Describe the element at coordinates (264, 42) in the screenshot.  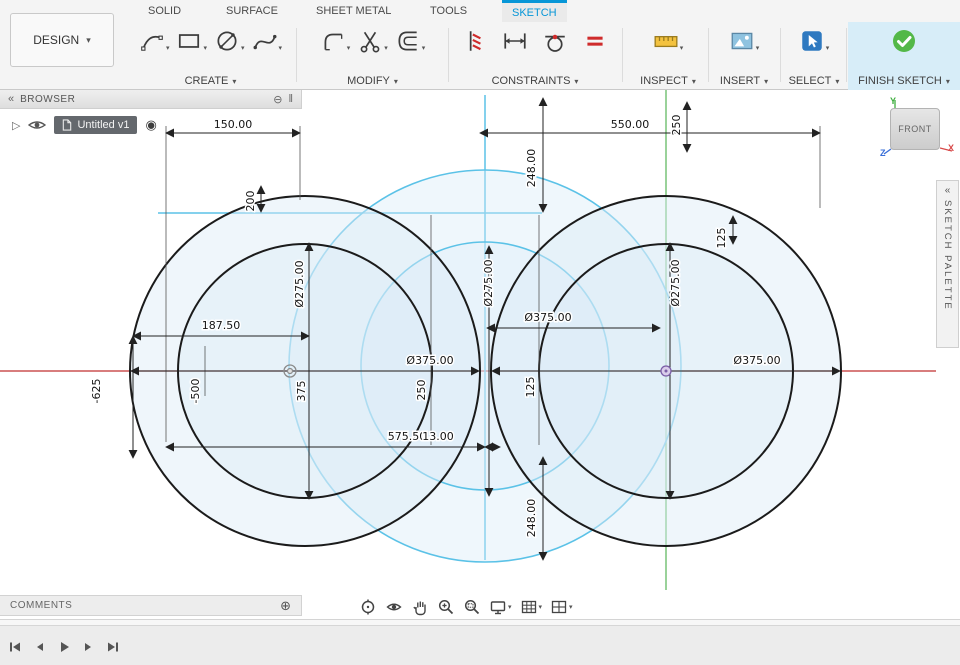
I see `spline-tool-icon` at that location.